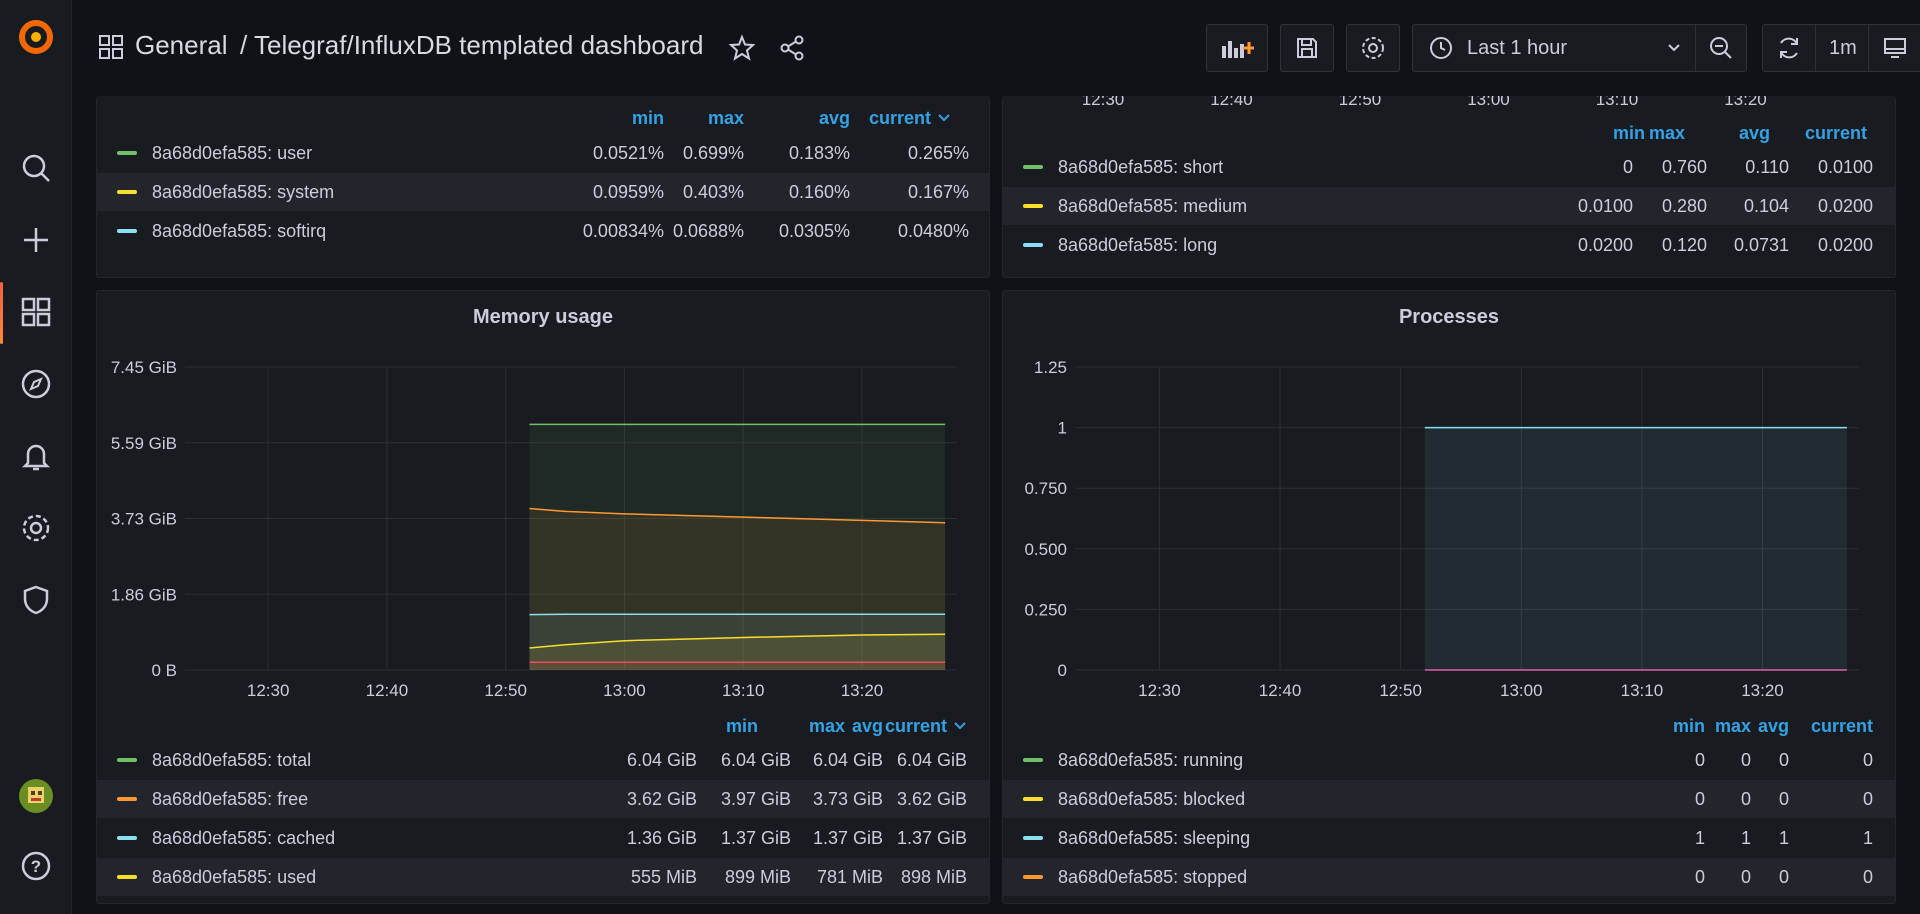 This screenshot has height=914, width=1920. I want to click on tv-mode-button, so click(1894, 48).